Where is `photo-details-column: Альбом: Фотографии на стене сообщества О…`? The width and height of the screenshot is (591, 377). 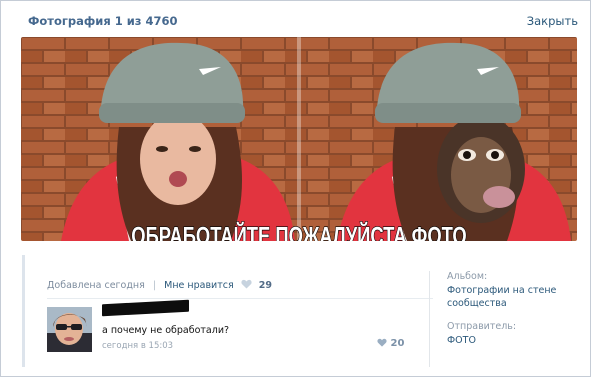
photo-details-column: Альбом: Фотографии на стене сообщества О… is located at coordinates (498, 319).